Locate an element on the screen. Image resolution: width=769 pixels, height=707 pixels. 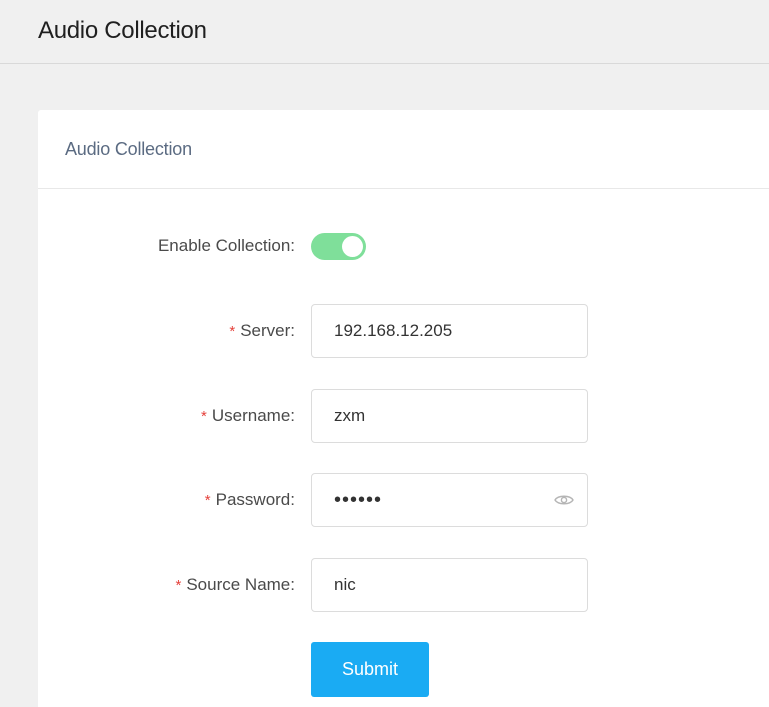
enable-collection-label-text: Enable Collection: is located at coordinates (226, 245).